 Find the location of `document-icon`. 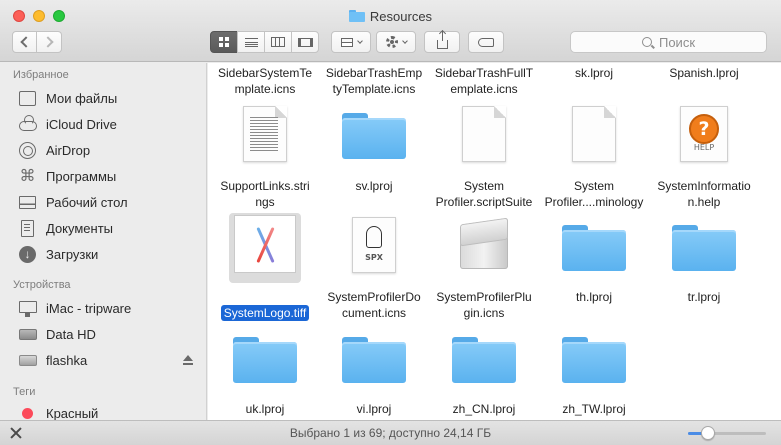

document-icon is located at coordinates (594, 134).